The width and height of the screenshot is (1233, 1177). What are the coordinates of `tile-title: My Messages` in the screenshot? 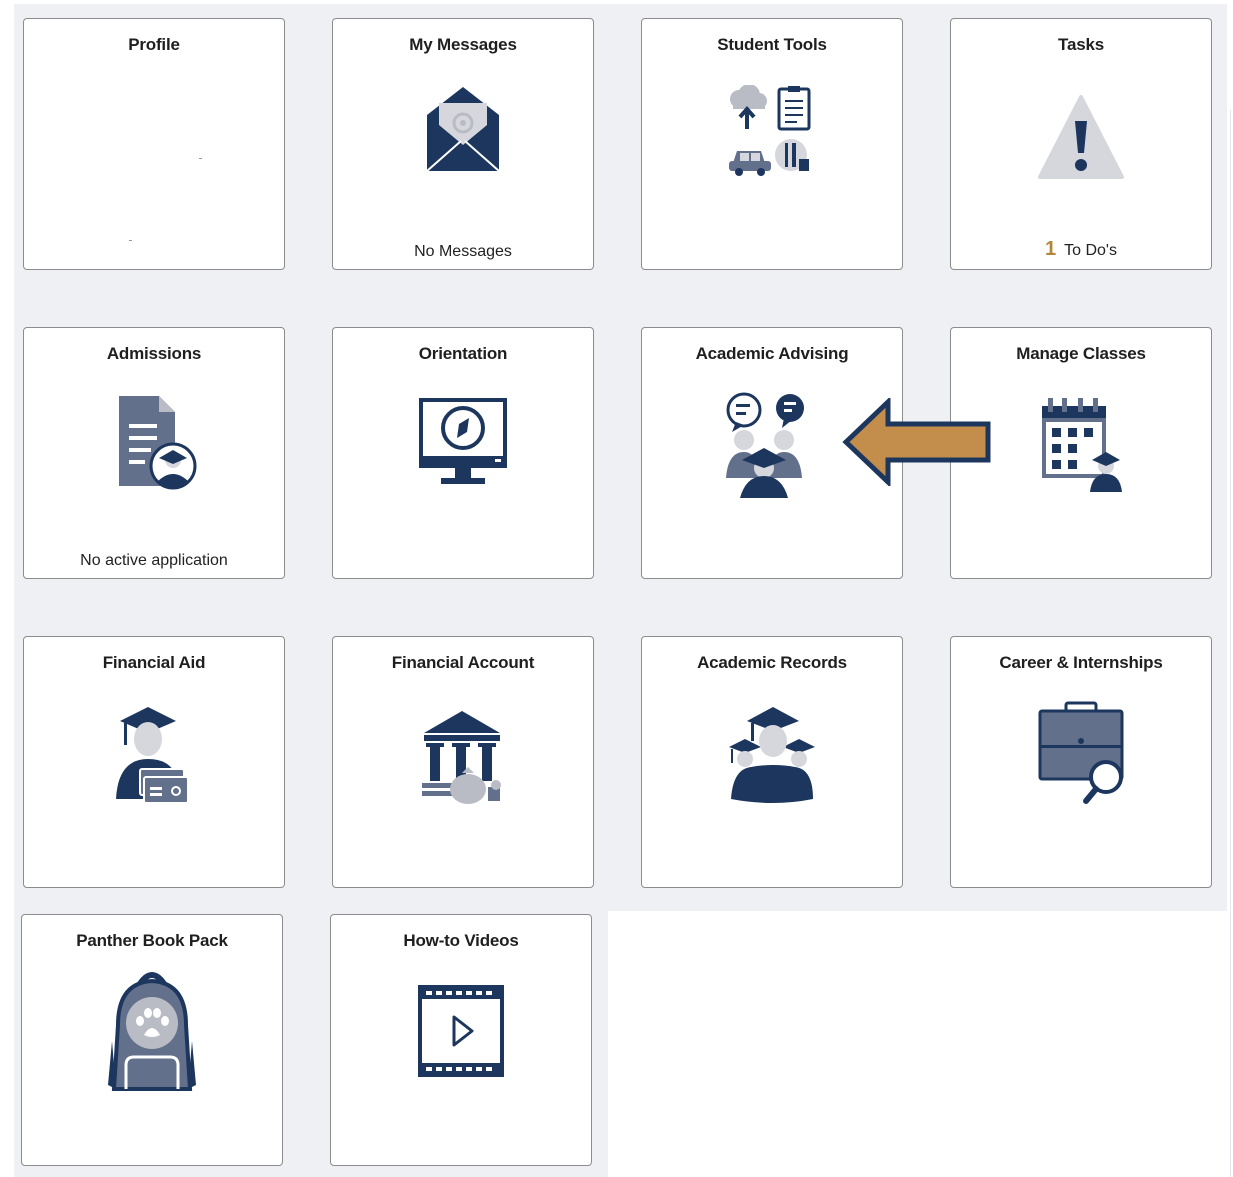 It's located at (463, 44).